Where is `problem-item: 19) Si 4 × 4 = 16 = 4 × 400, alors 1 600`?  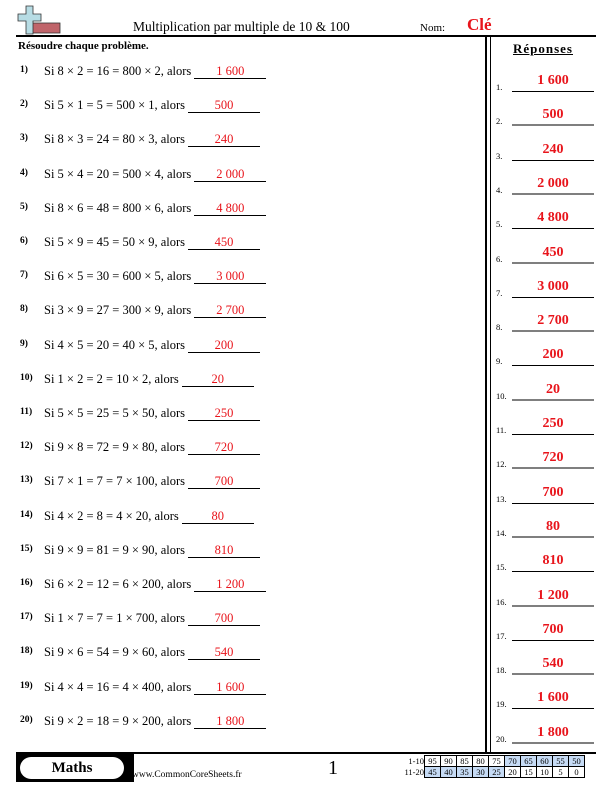 problem-item: 19) Si 4 × 4 = 16 = 4 × 400, alors 1 600 is located at coordinates (143, 688).